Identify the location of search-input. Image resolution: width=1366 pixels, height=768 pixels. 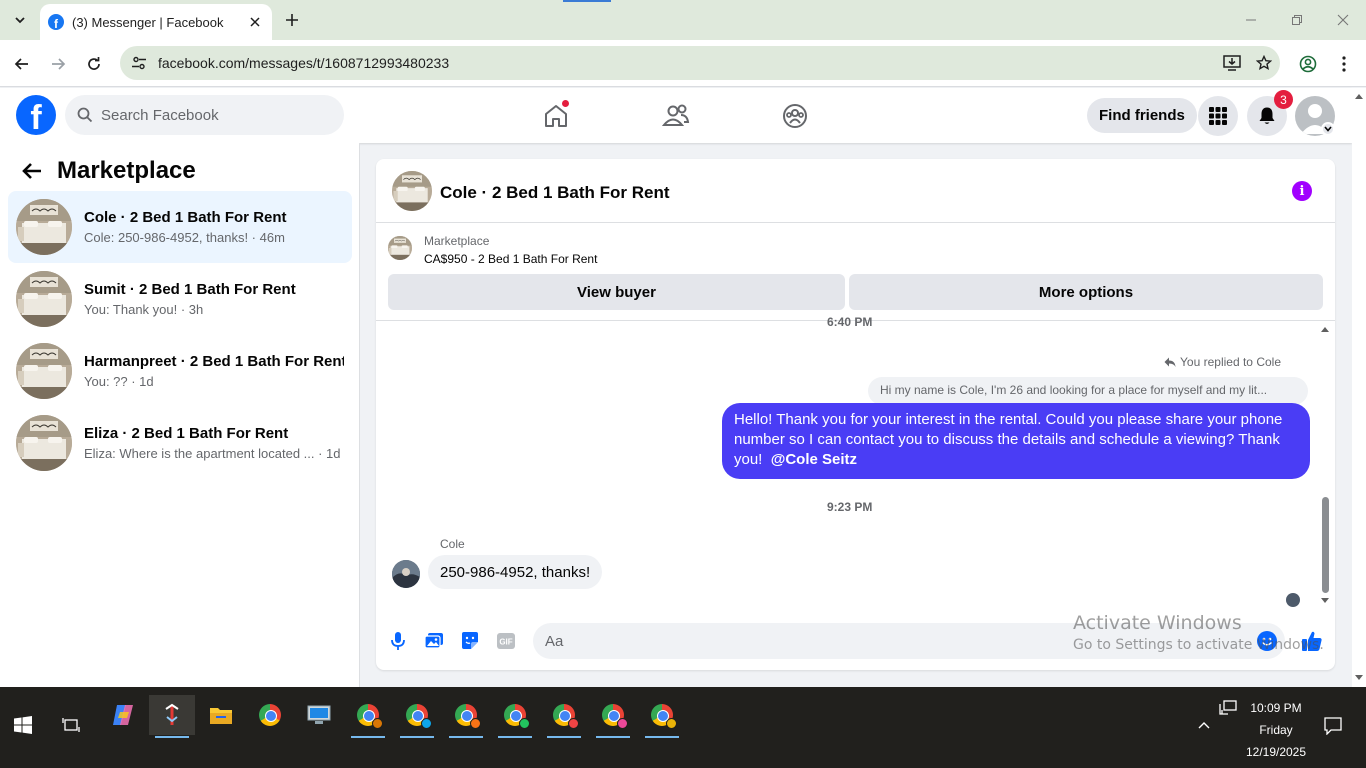
(211, 115).